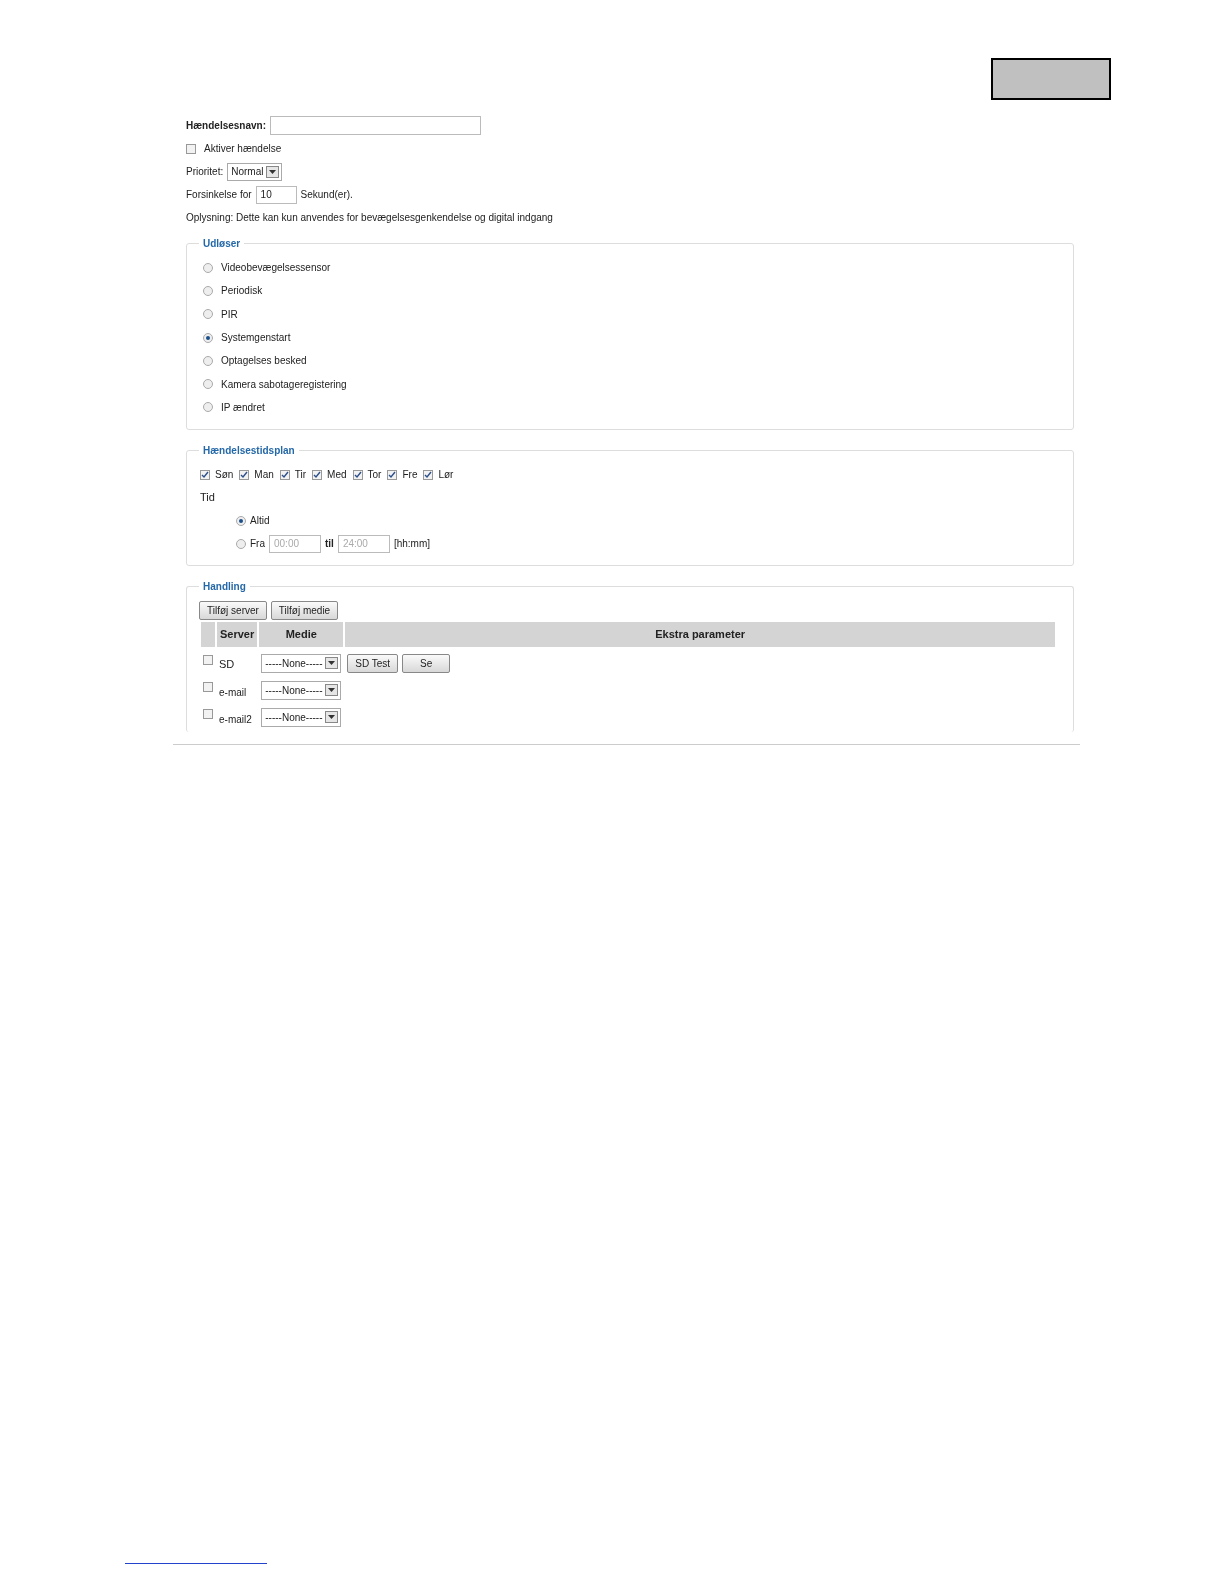  What do you see at coordinates (264, 475) in the screenshot?
I see `day-label: Man` at bounding box center [264, 475].